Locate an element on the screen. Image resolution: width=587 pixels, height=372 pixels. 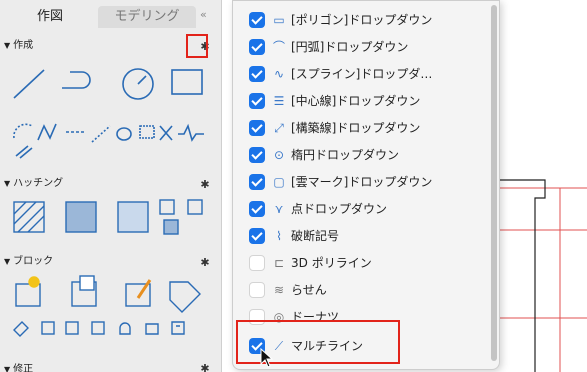
section-create-header: ▼ 作成 is located at coordinates (18, 46).